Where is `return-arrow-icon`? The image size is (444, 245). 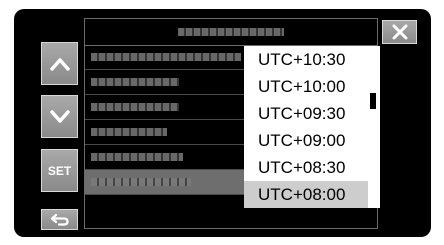
return-arrow-icon is located at coordinates (59, 219).